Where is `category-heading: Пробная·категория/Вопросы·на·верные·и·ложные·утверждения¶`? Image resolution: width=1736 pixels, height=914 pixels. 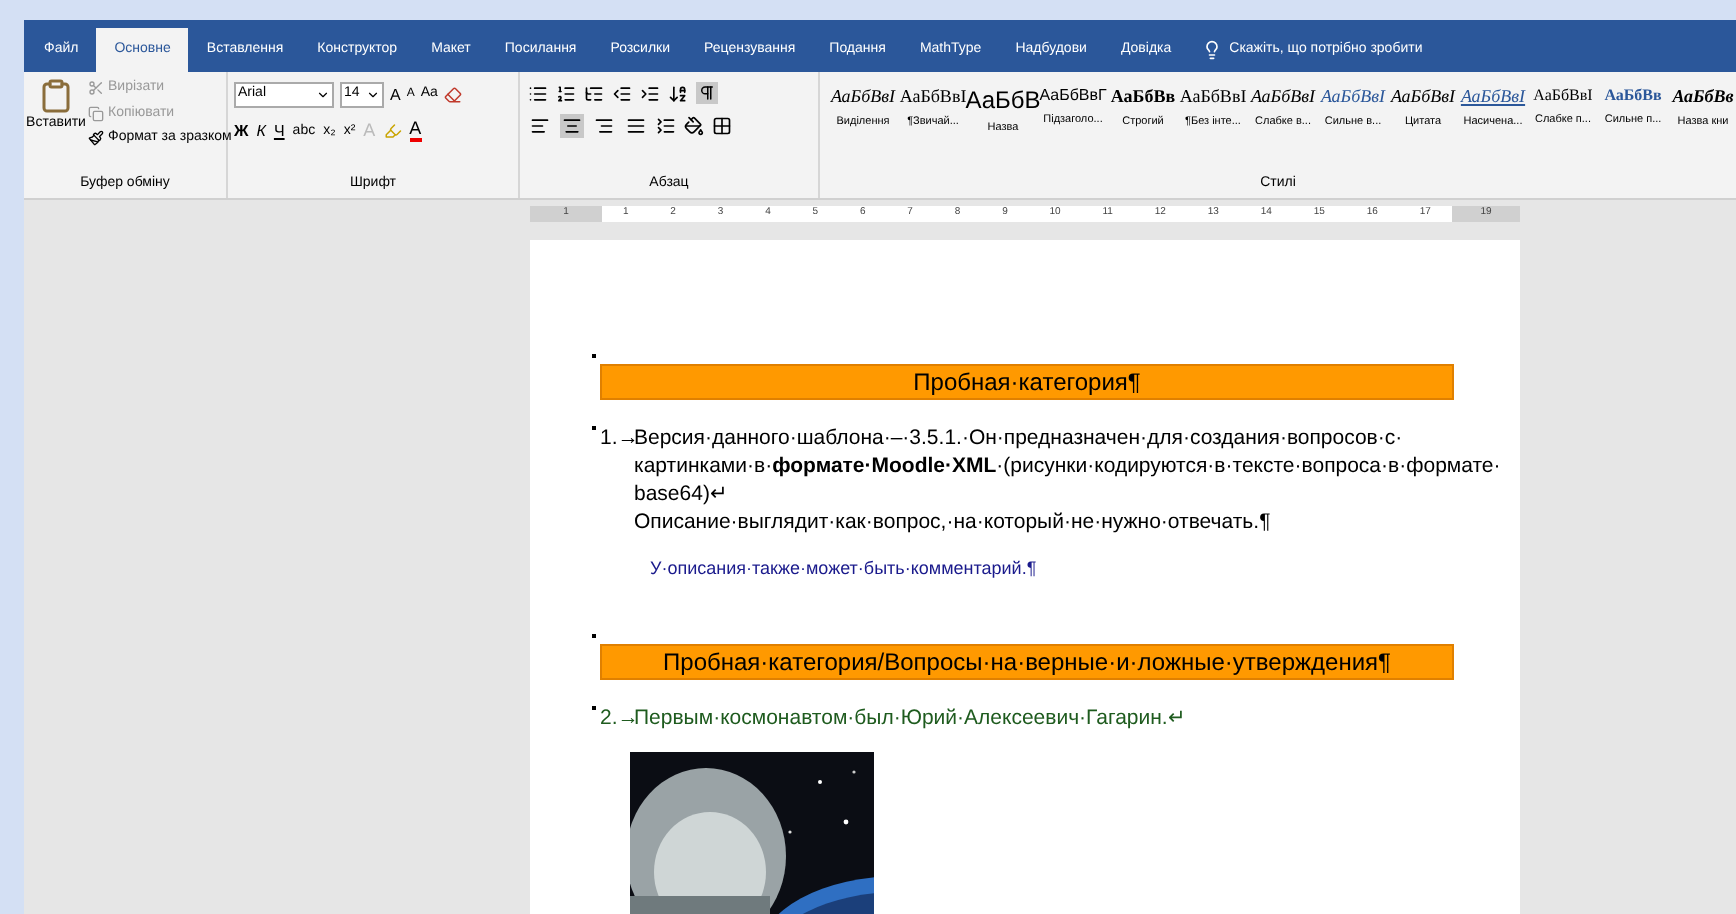 category-heading: Пробная·категория/Вопросы·на·верные·и·ложные·утверждения¶ is located at coordinates (1027, 661).